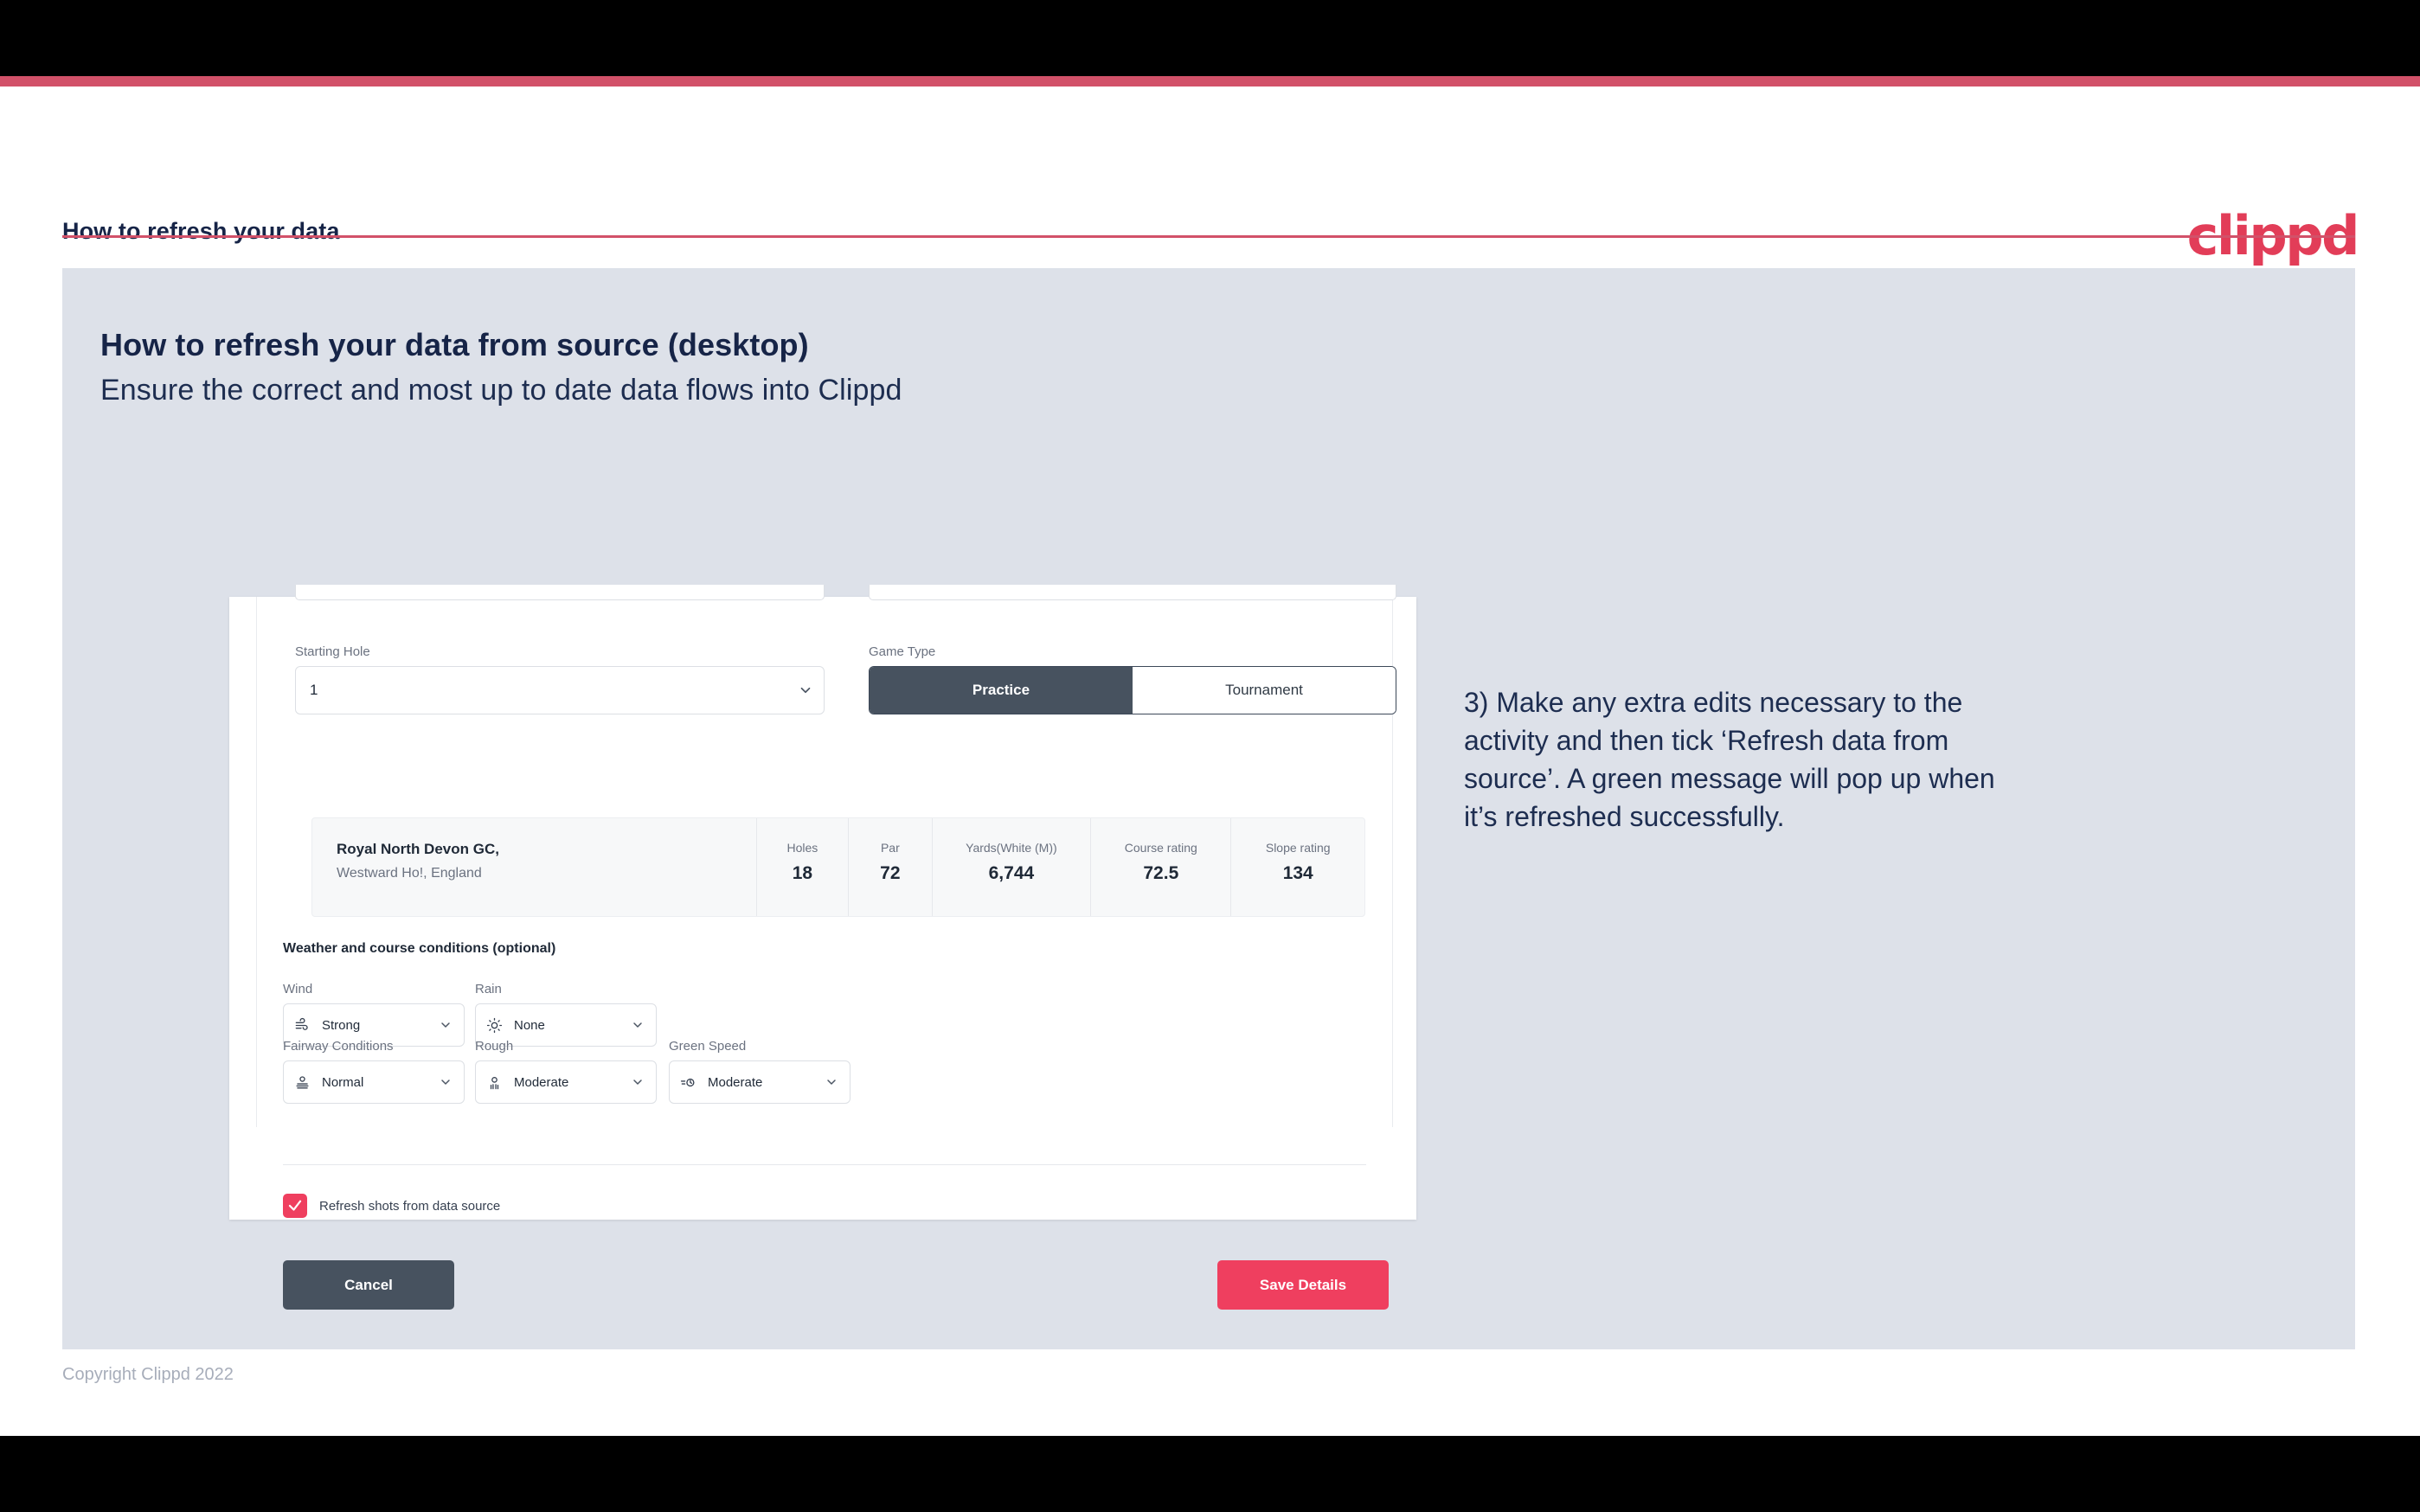  What do you see at coordinates (1210, 81) in the screenshot?
I see `top-accent-stripe` at bounding box center [1210, 81].